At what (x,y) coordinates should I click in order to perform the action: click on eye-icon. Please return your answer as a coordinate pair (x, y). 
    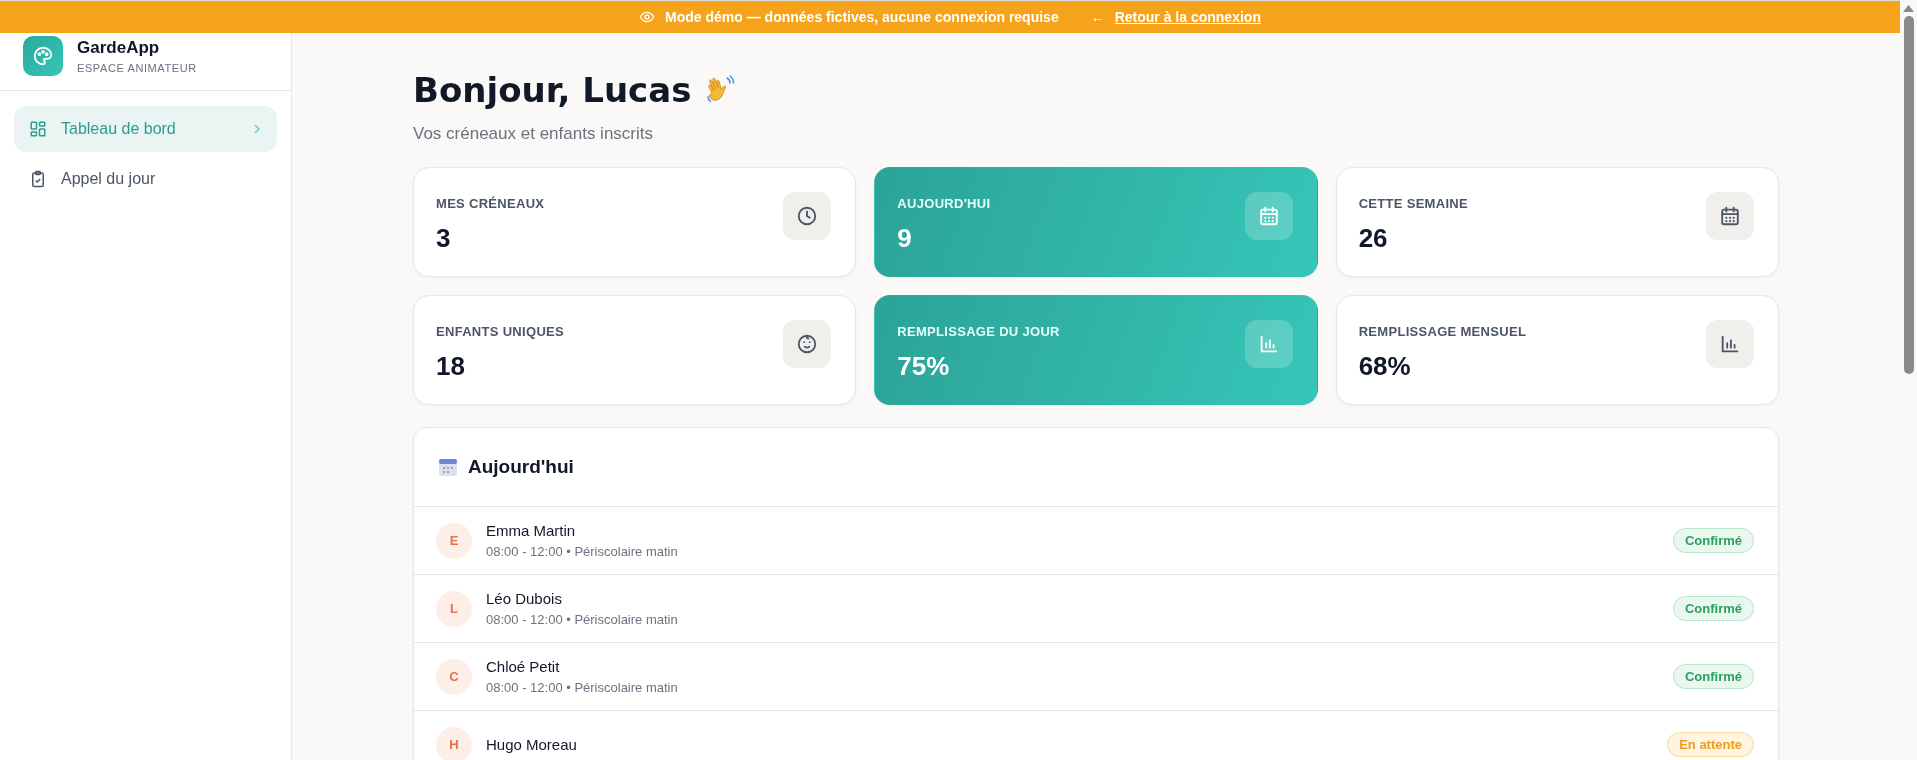
    Looking at the image, I should click on (647, 17).